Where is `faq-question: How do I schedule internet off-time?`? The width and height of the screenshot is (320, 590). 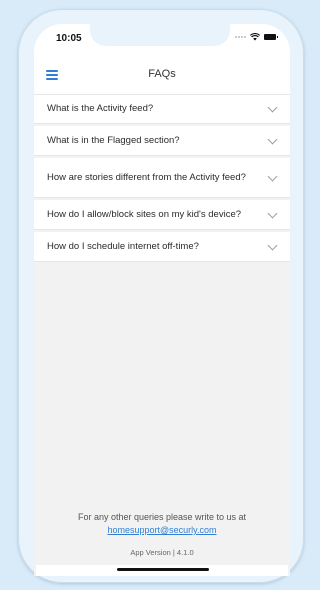 faq-question: How do I schedule internet off-time? is located at coordinates (123, 246).